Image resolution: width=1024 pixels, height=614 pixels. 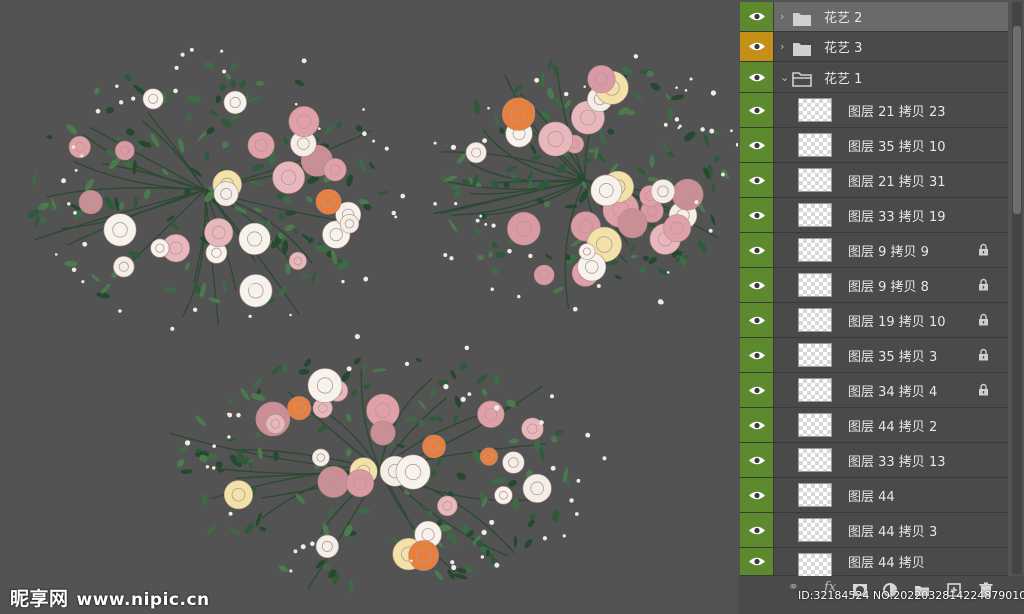 I want to click on layer-row: 图层 44, so click(x=874, y=495).